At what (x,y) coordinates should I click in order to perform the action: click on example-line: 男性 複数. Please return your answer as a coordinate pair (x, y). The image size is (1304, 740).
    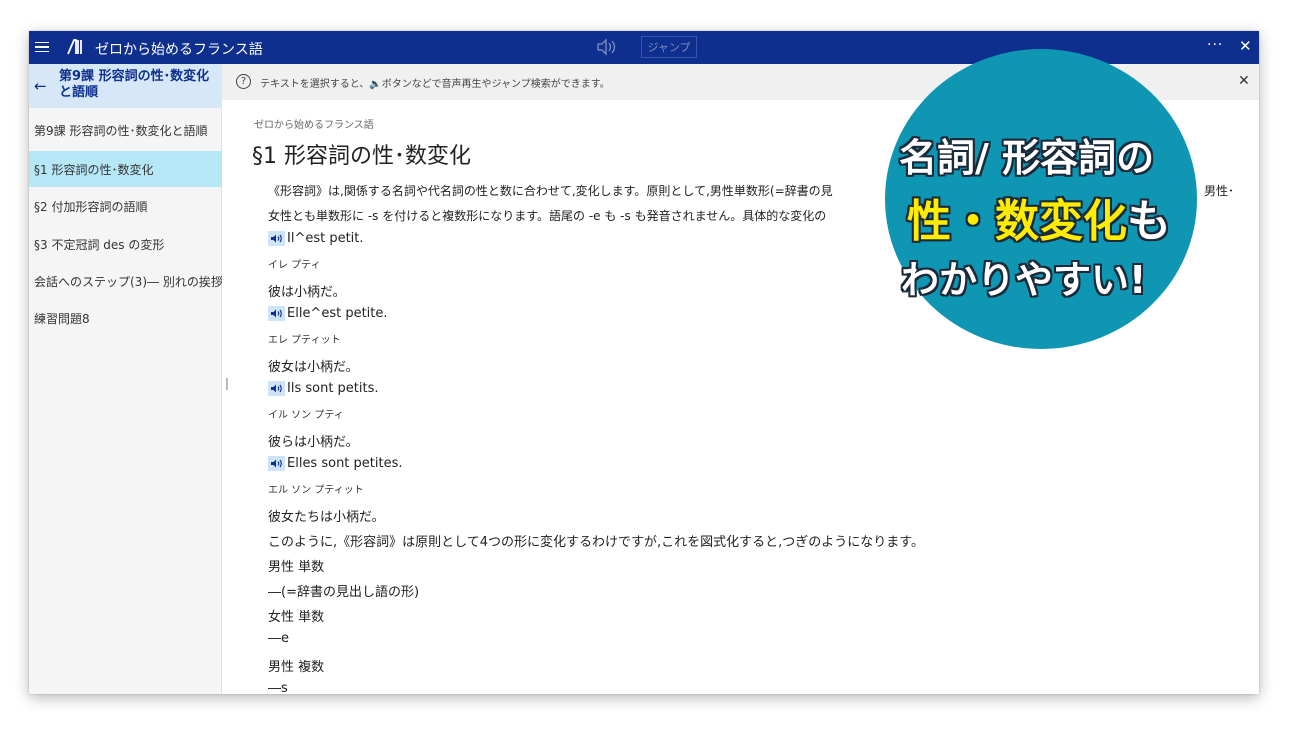
    Looking at the image, I should click on (296, 665).